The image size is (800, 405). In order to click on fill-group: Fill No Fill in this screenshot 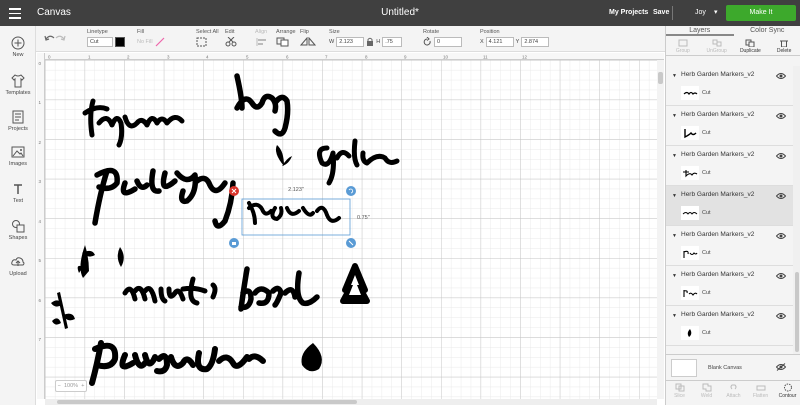, I will do `click(151, 38)`.